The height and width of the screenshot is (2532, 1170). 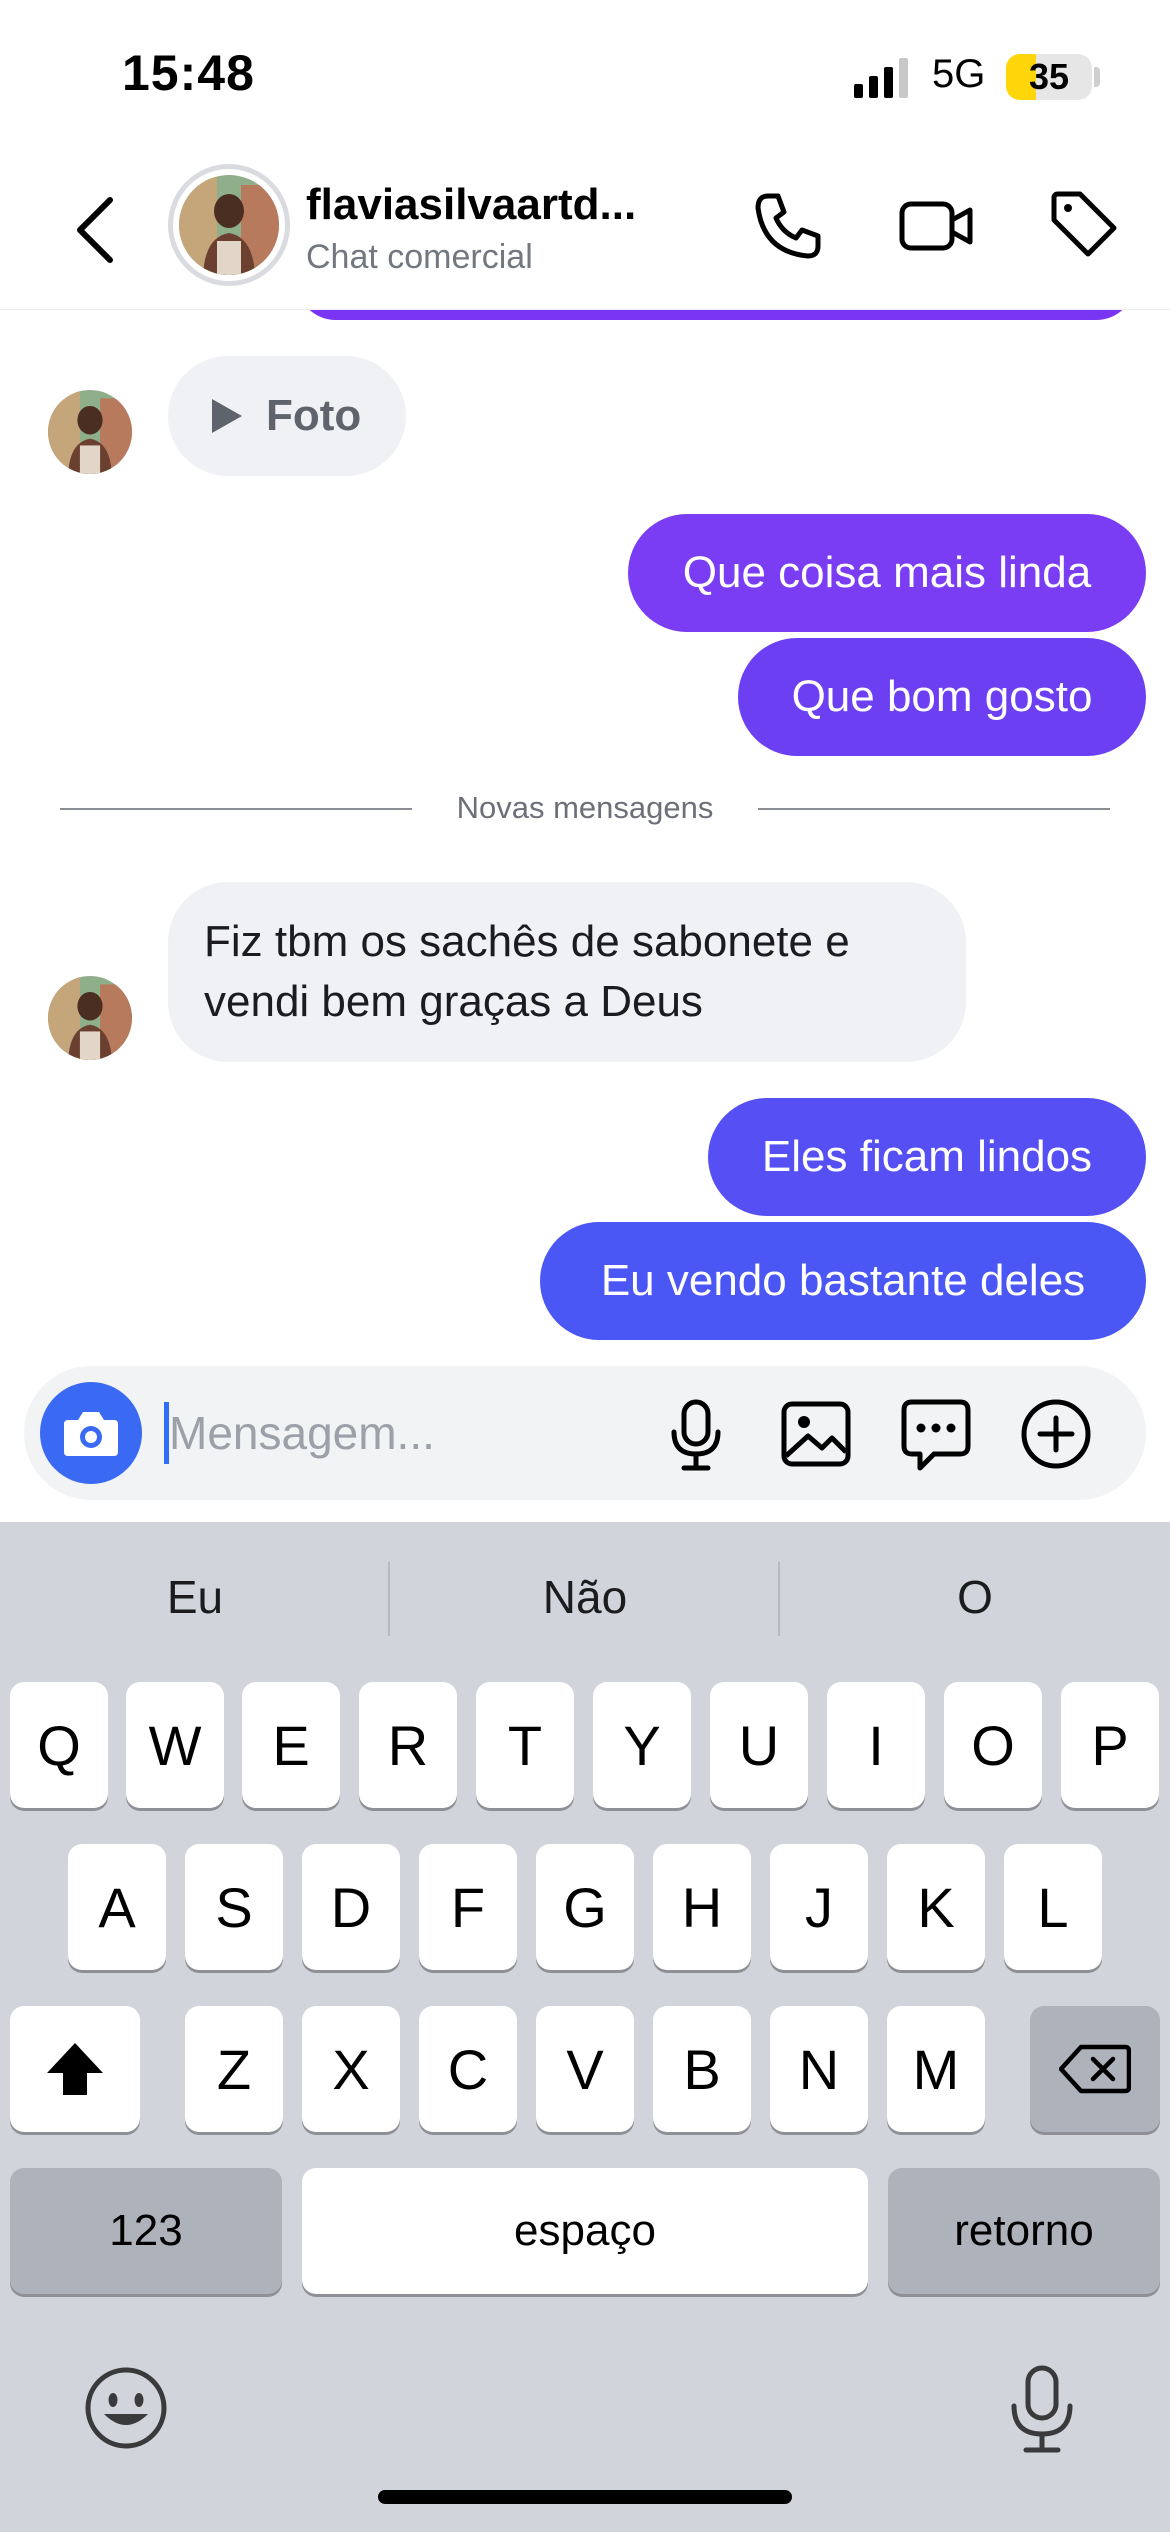 I want to click on key-g: G, so click(x=585, y=1907).